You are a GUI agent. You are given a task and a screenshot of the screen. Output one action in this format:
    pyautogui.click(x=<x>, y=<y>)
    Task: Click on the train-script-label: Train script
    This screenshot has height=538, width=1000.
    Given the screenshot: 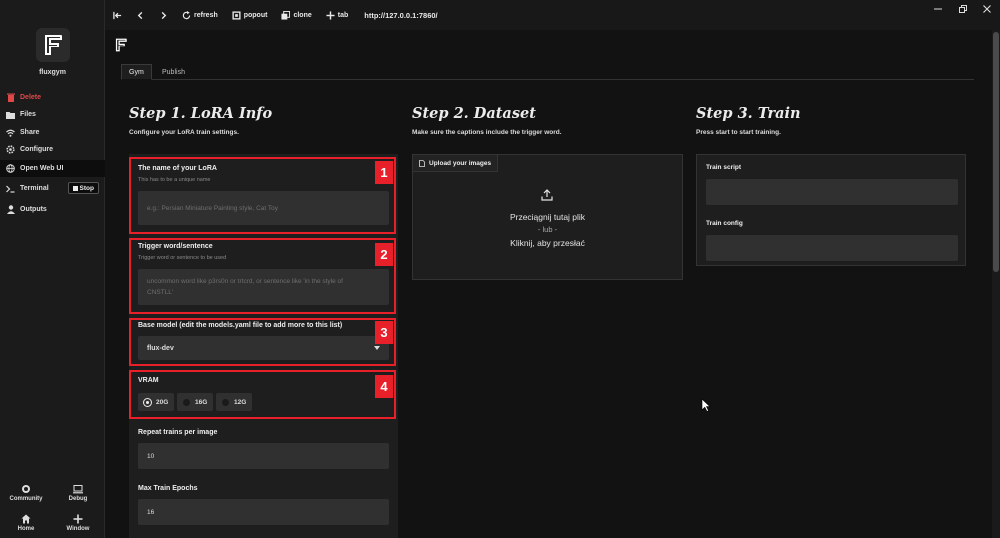 What is the action you would take?
    pyautogui.click(x=724, y=167)
    